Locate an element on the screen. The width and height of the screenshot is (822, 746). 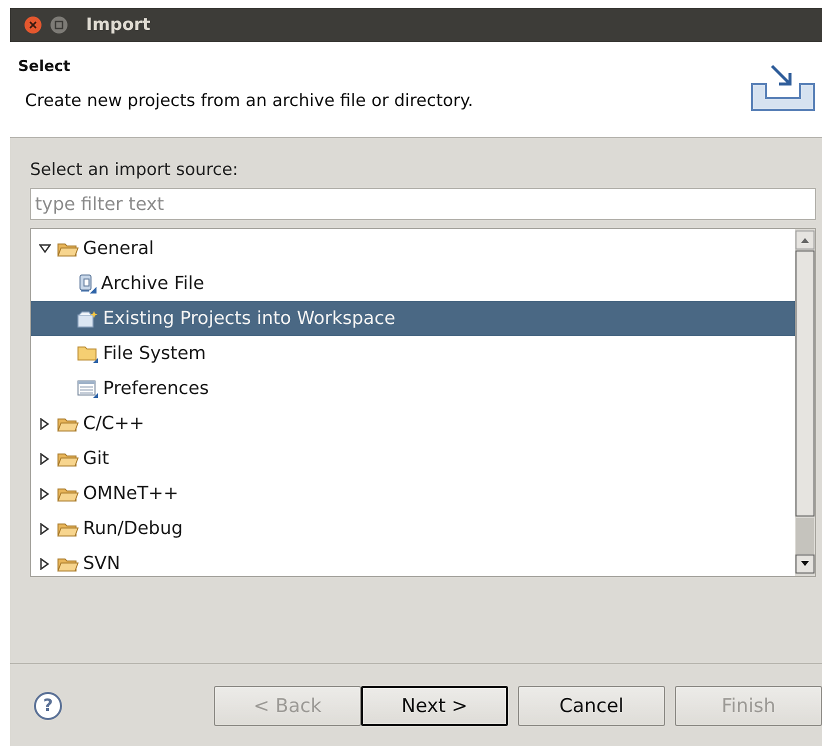
filter-field: type filter text is located at coordinates (423, 204).